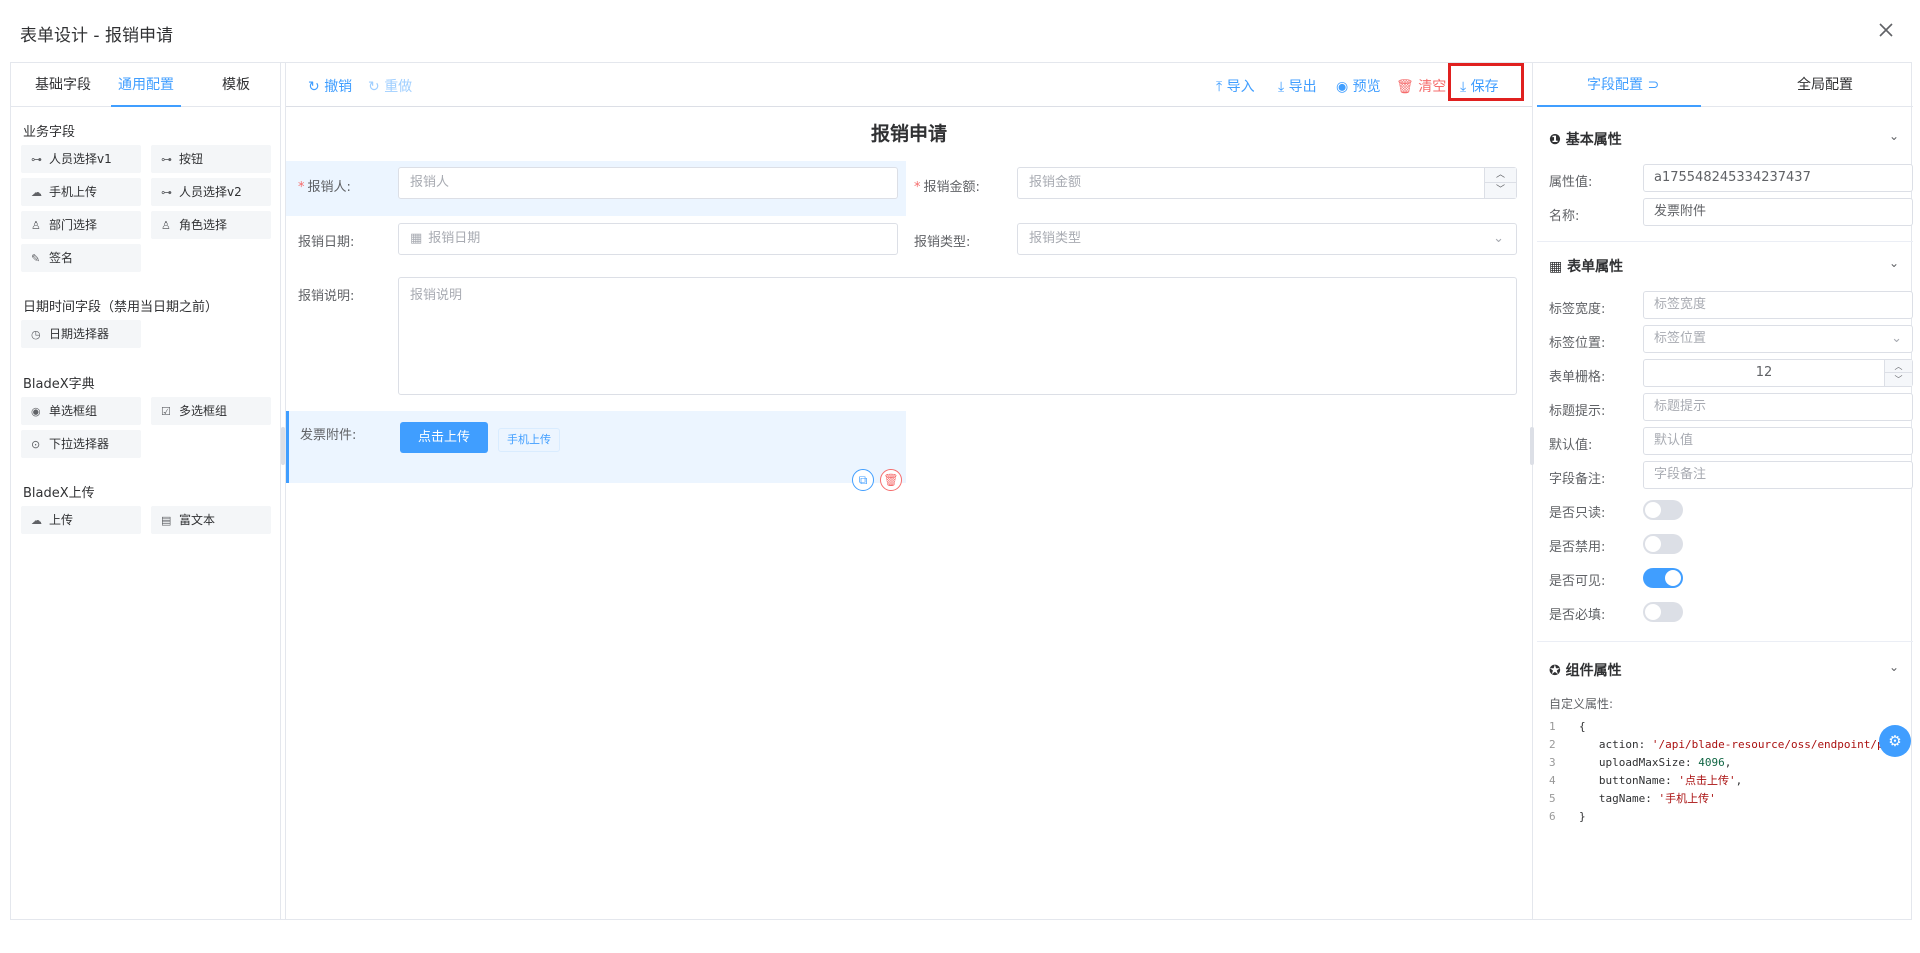 This screenshot has height=953, width=1920. What do you see at coordinates (81, 411) in the screenshot?
I see `palette-item-radio-group: ◉ 单选框组` at bounding box center [81, 411].